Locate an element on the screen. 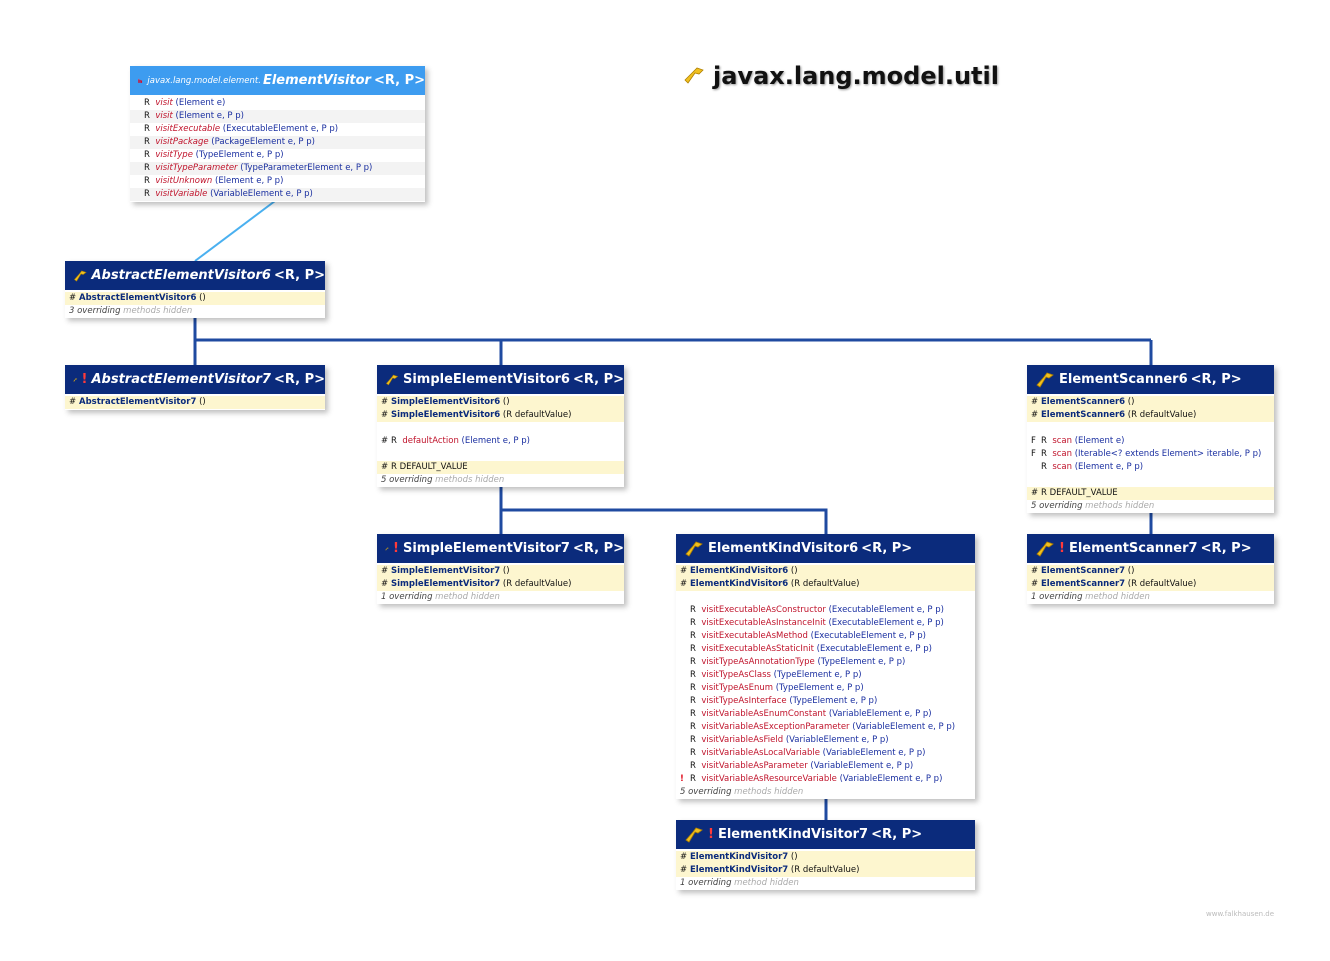  constructor-row: # AbstractElementVisitor6 () is located at coordinates (195, 298).